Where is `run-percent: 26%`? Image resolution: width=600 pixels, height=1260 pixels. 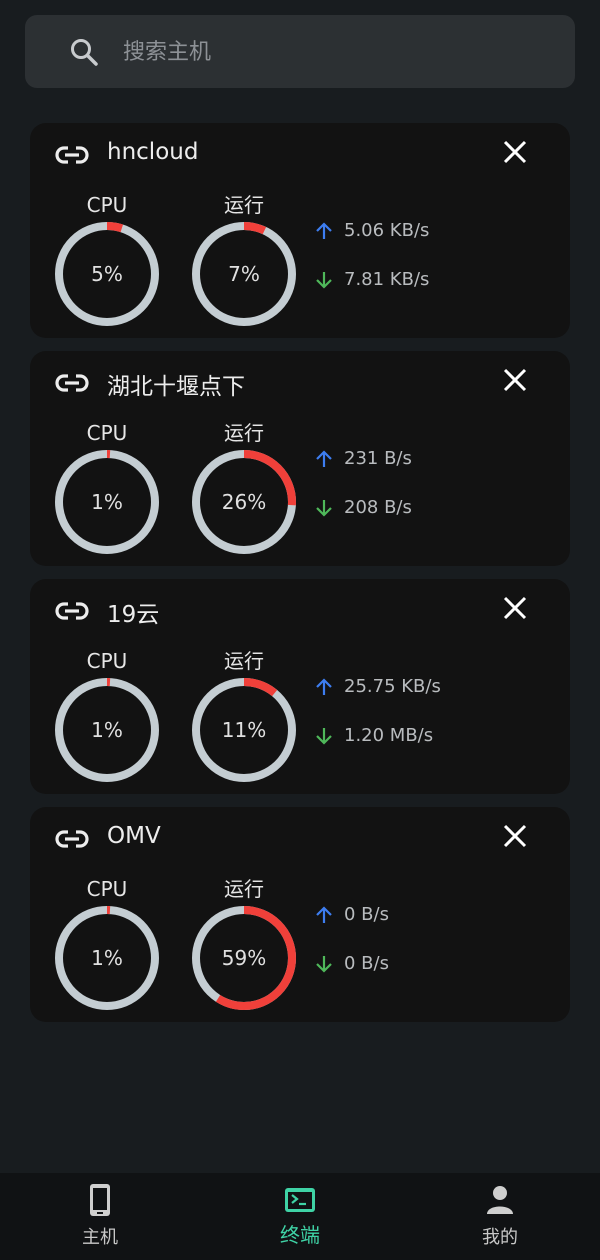 run-percent: 26% is located at coordinates (244, 502).